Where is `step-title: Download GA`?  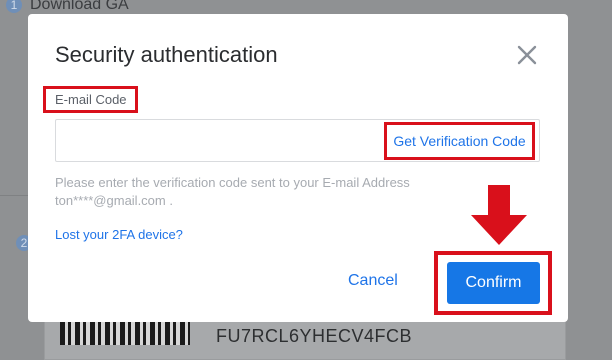
step-title: Download GA is located at coordinates (79, 6).